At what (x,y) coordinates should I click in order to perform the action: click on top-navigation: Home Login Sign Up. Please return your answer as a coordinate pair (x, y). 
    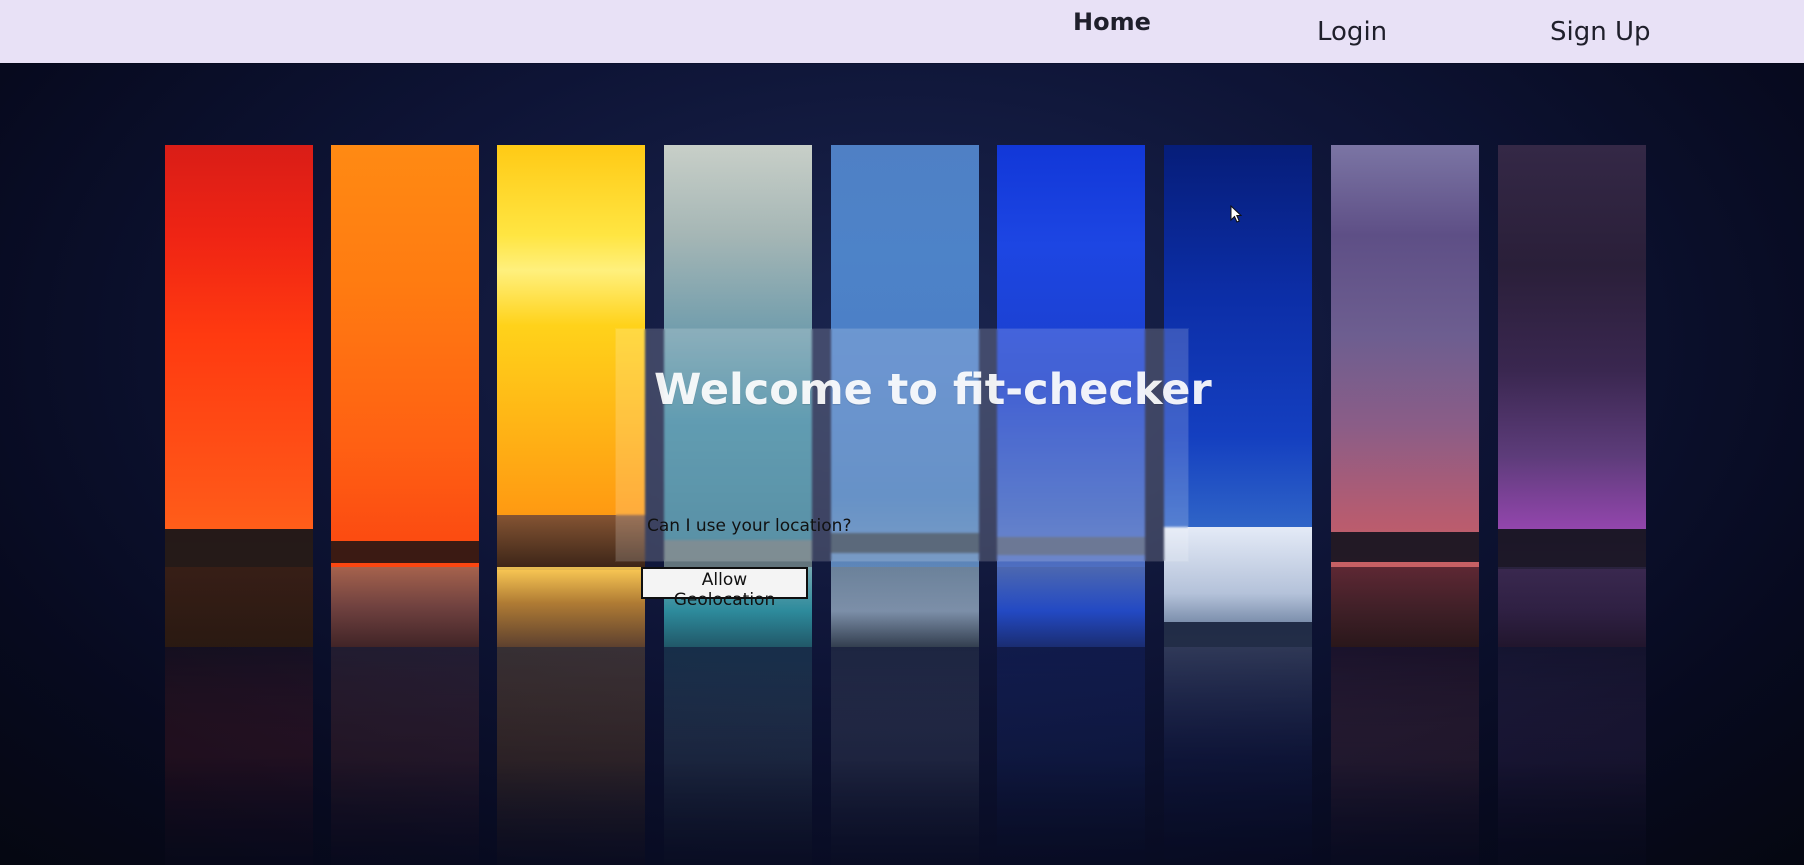
    Looking at the image, I should click on (902, 31).